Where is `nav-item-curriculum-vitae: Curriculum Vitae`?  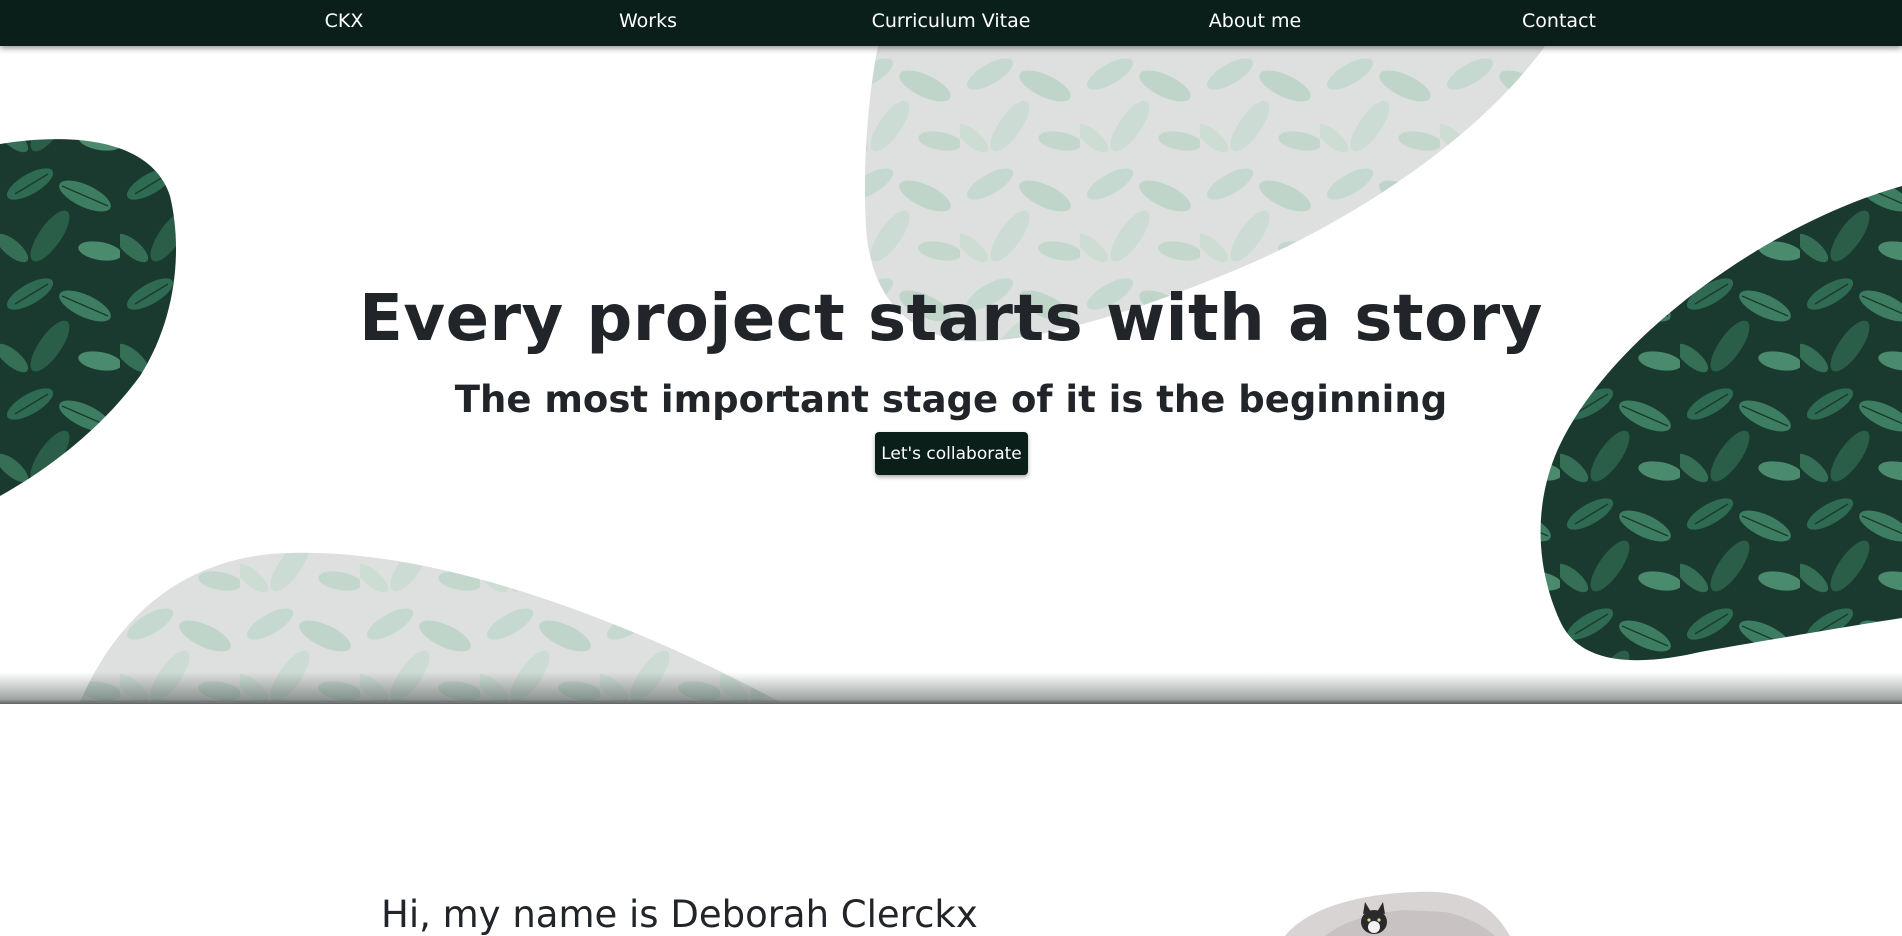
nav-item-curriculum-vitae: Curriculum Vitae is located at coordinates (951, 23).